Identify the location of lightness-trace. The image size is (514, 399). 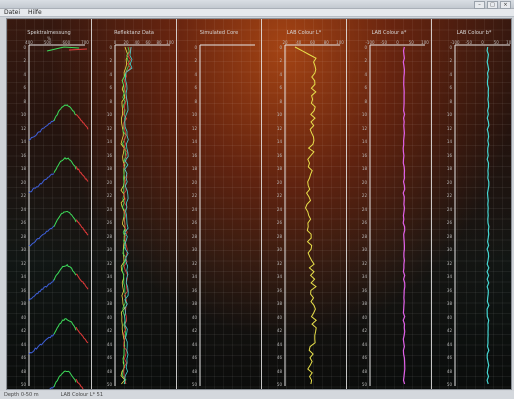
(305, 215).